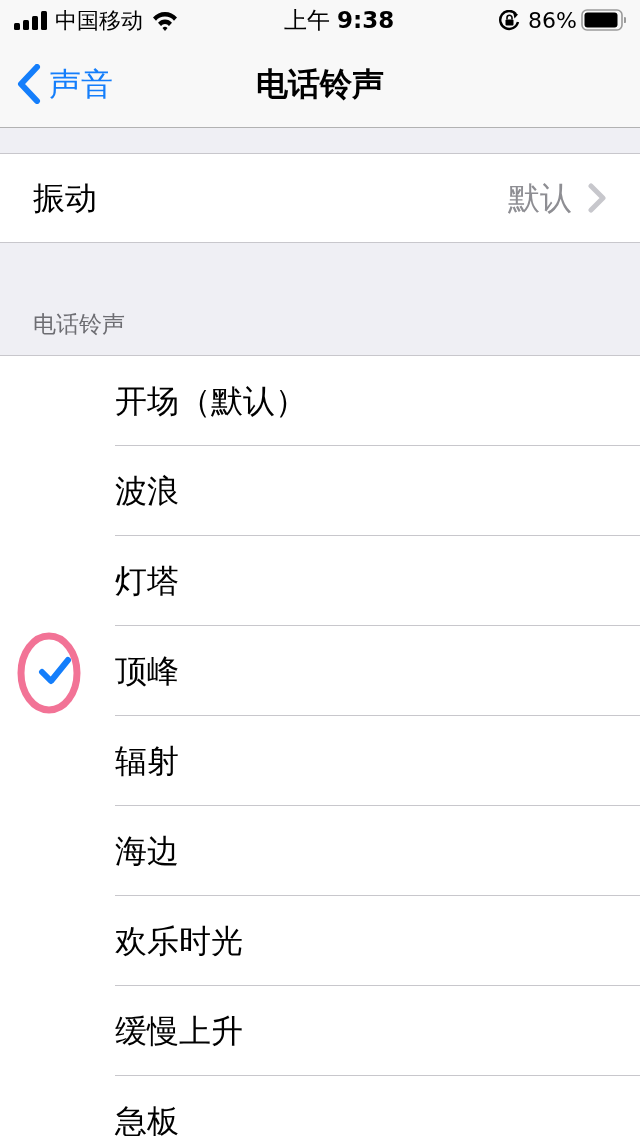 The height and width of the screenshot is (1136, 640). I want to click on vibration-value: 默认, so click(540, 198).